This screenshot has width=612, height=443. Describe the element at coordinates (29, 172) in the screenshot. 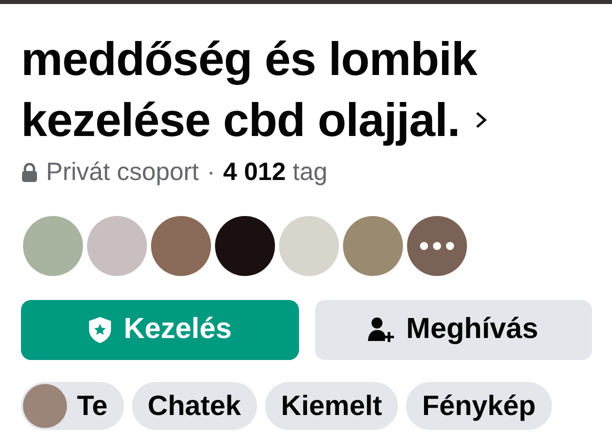

I see `lock-icon` at that location.